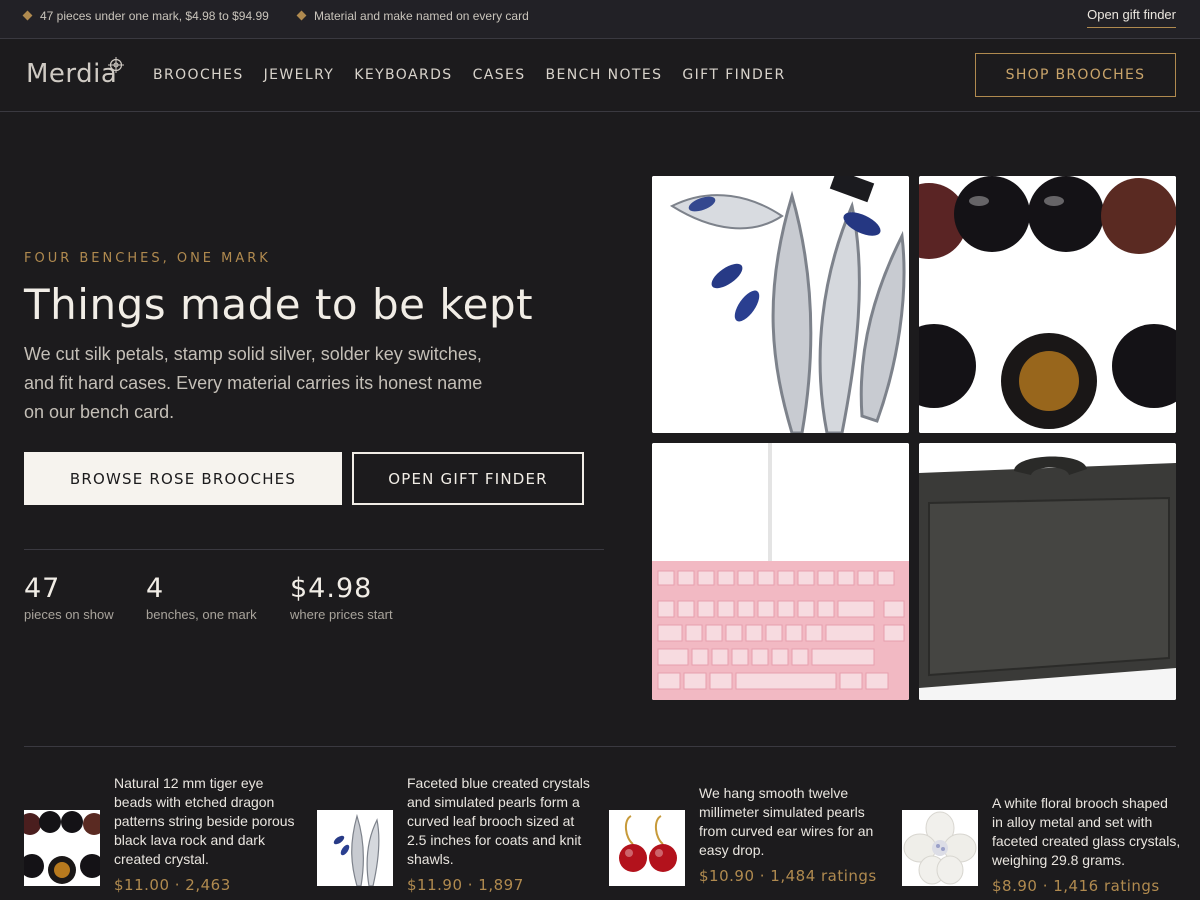 The height and width of the screenshot is (900, 1200). What do you see at coordinates (1131, 17) in the screenshot?
I see `open-gift-finder-link: Open gift finder` at bounding box center [1131, 17].